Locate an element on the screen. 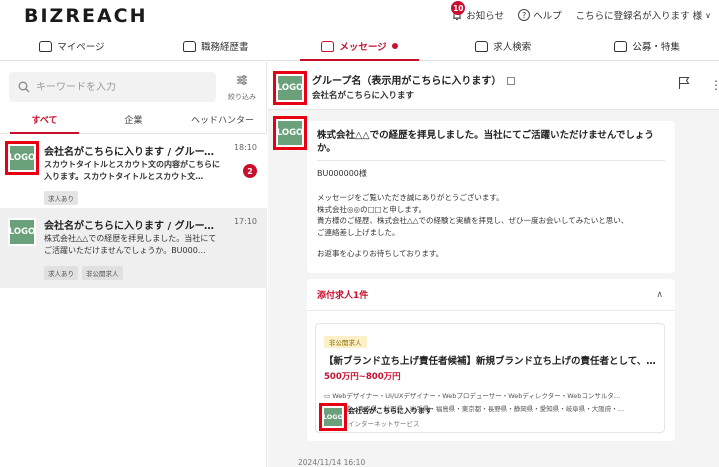 Image resolution: width=719 pixels, height=467 pixels. job-company: LOGO 会社名がこちらに入ります インターネットサービス is located at coordinates (375, 417).